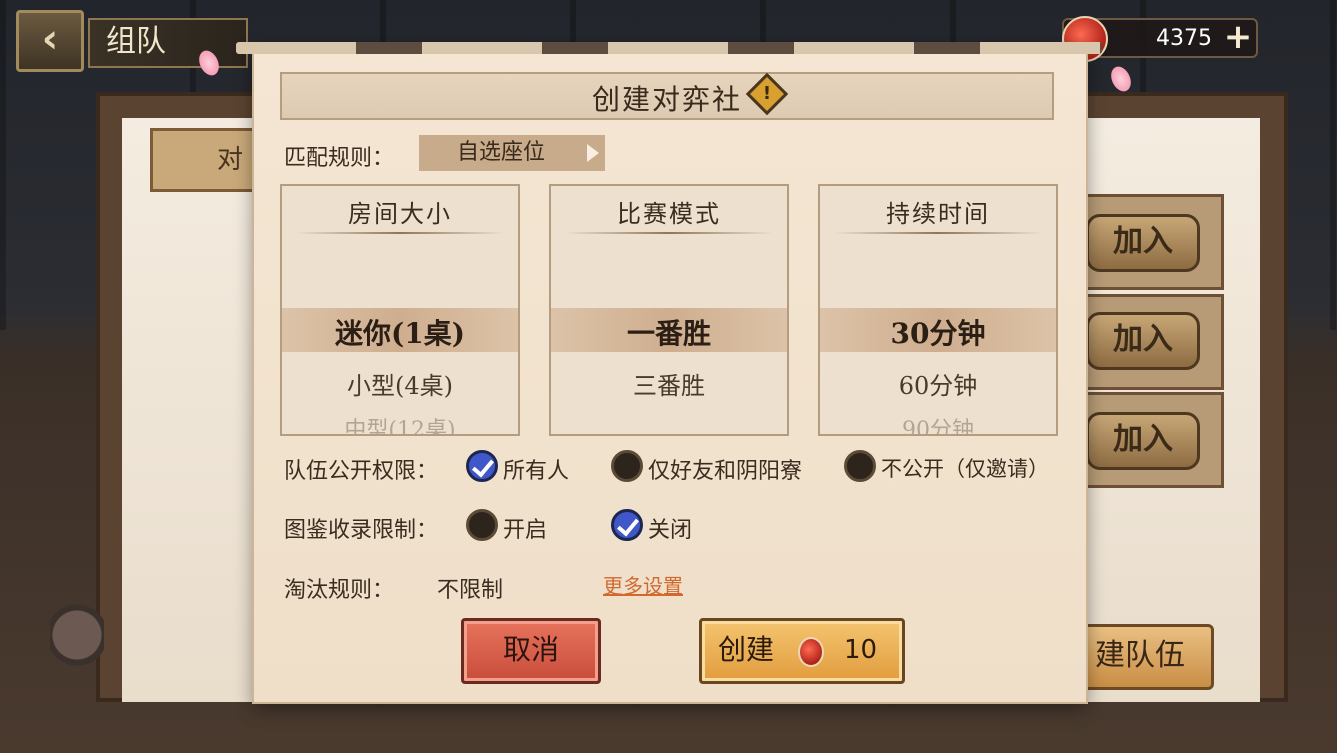 The width and height of the screenshot is (1337, 753). I want to click on picker-selected-option: 一番胜, so click(669, 332).